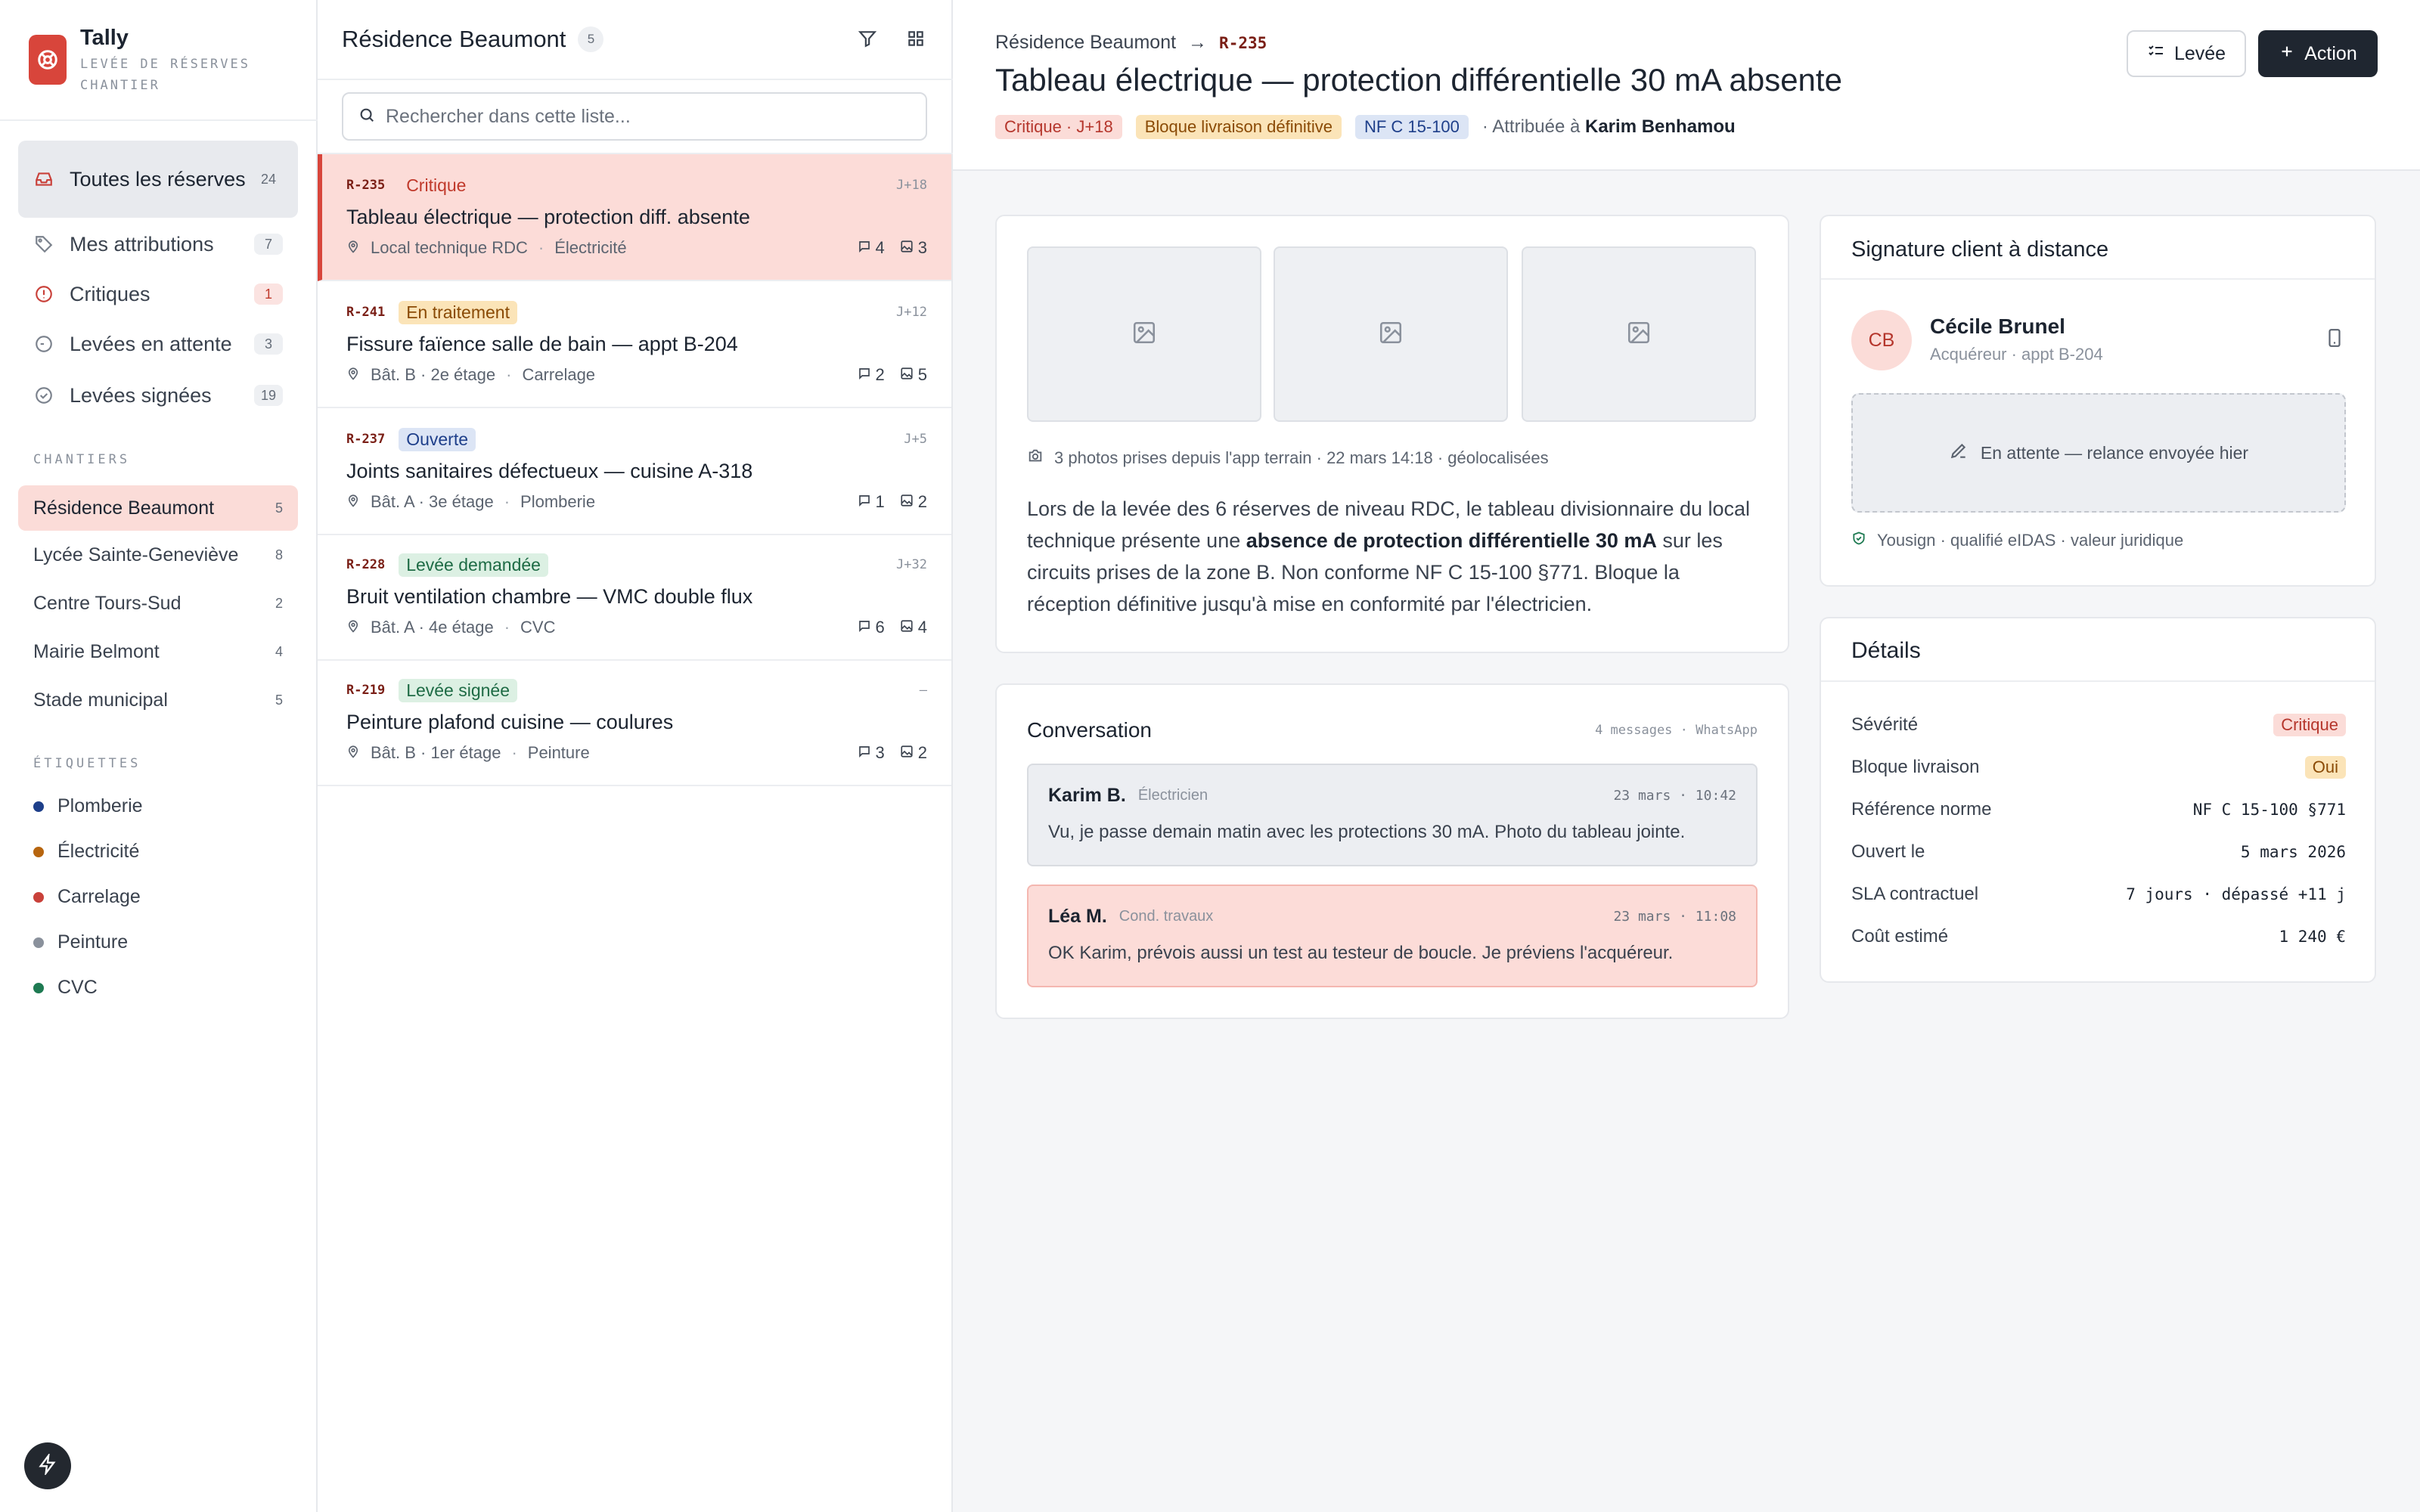 Image resolution: width=2420 pixels, height=1512 pixels. What do you see at coordinates (151, 343) in the screenshot?
I see `nav-label: Levées en attente` at bounding box center [151, 343].